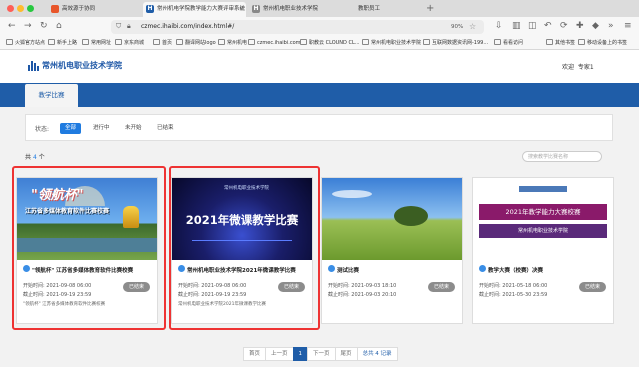 The height and width of the screenshot is (367, 639). What do you see at coordinates (548, 26) in the screenshot?
I see `undo-icon: ↶` at bounding box center [548, 26].